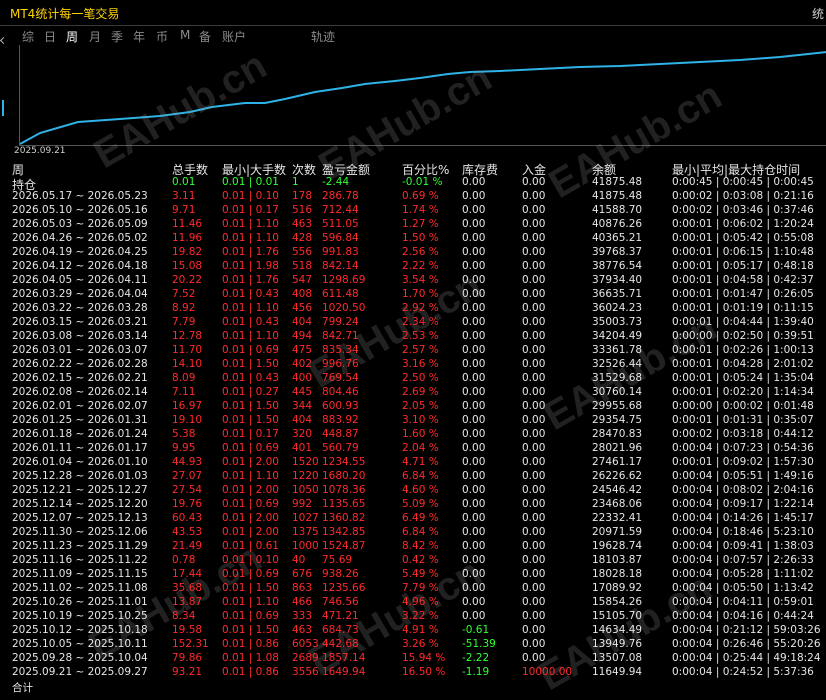  Describe the element at coordinates (80, 616) in the screenshot. I see `row-period: 2025.10.19 ~ 2025.10.25` at that location.